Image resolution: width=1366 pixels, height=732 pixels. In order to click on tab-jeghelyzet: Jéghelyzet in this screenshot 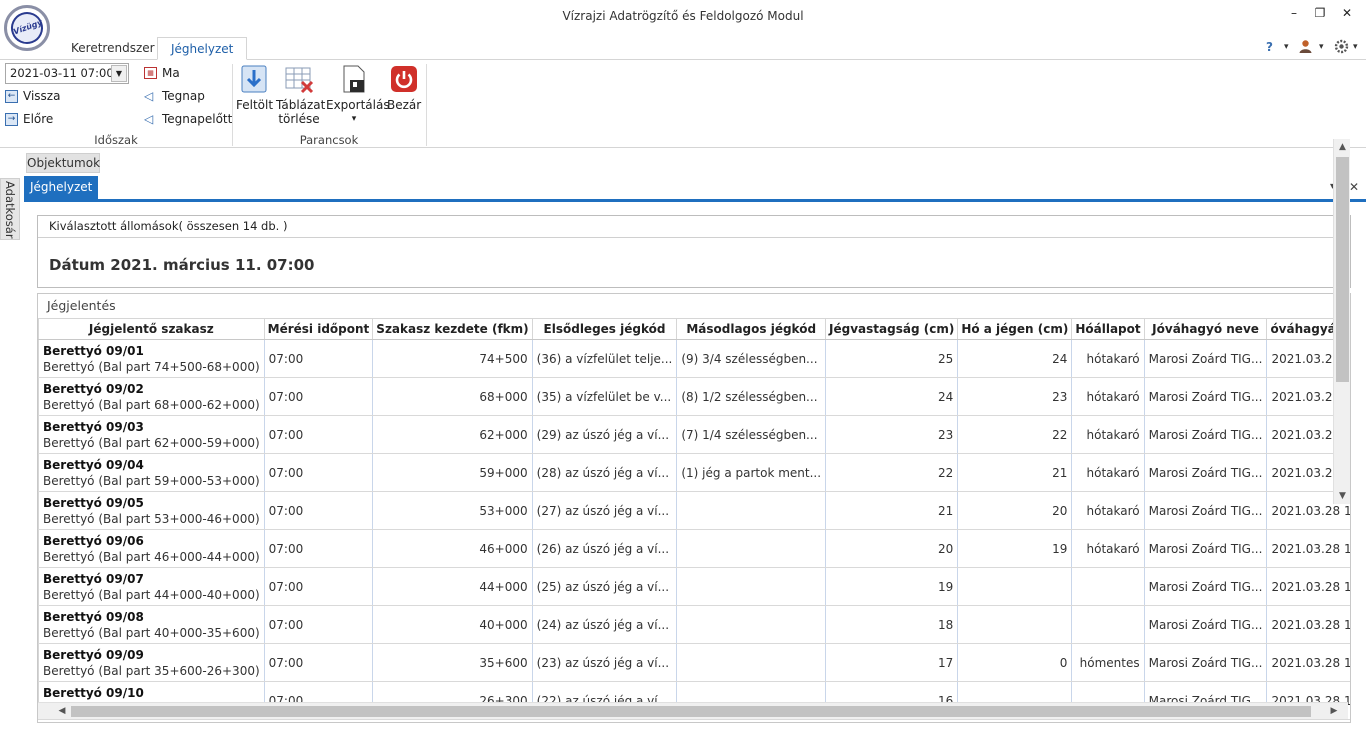, I will do `click(202, 48)`.